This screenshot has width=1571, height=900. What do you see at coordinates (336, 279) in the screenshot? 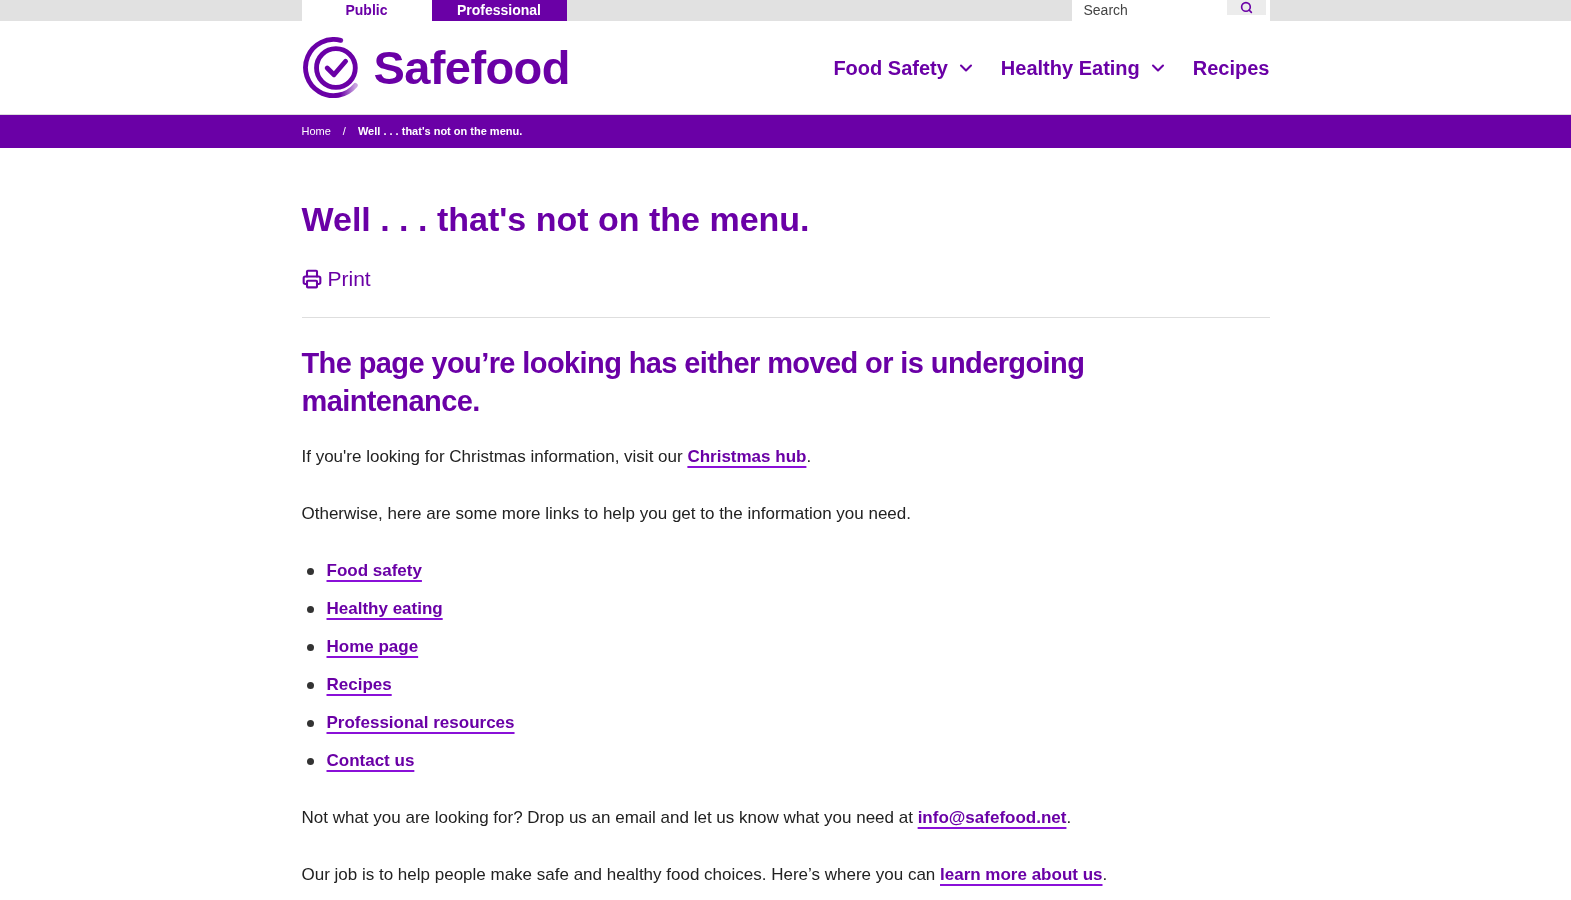
I see `print-button: Print` at bounding box center [336, 279].